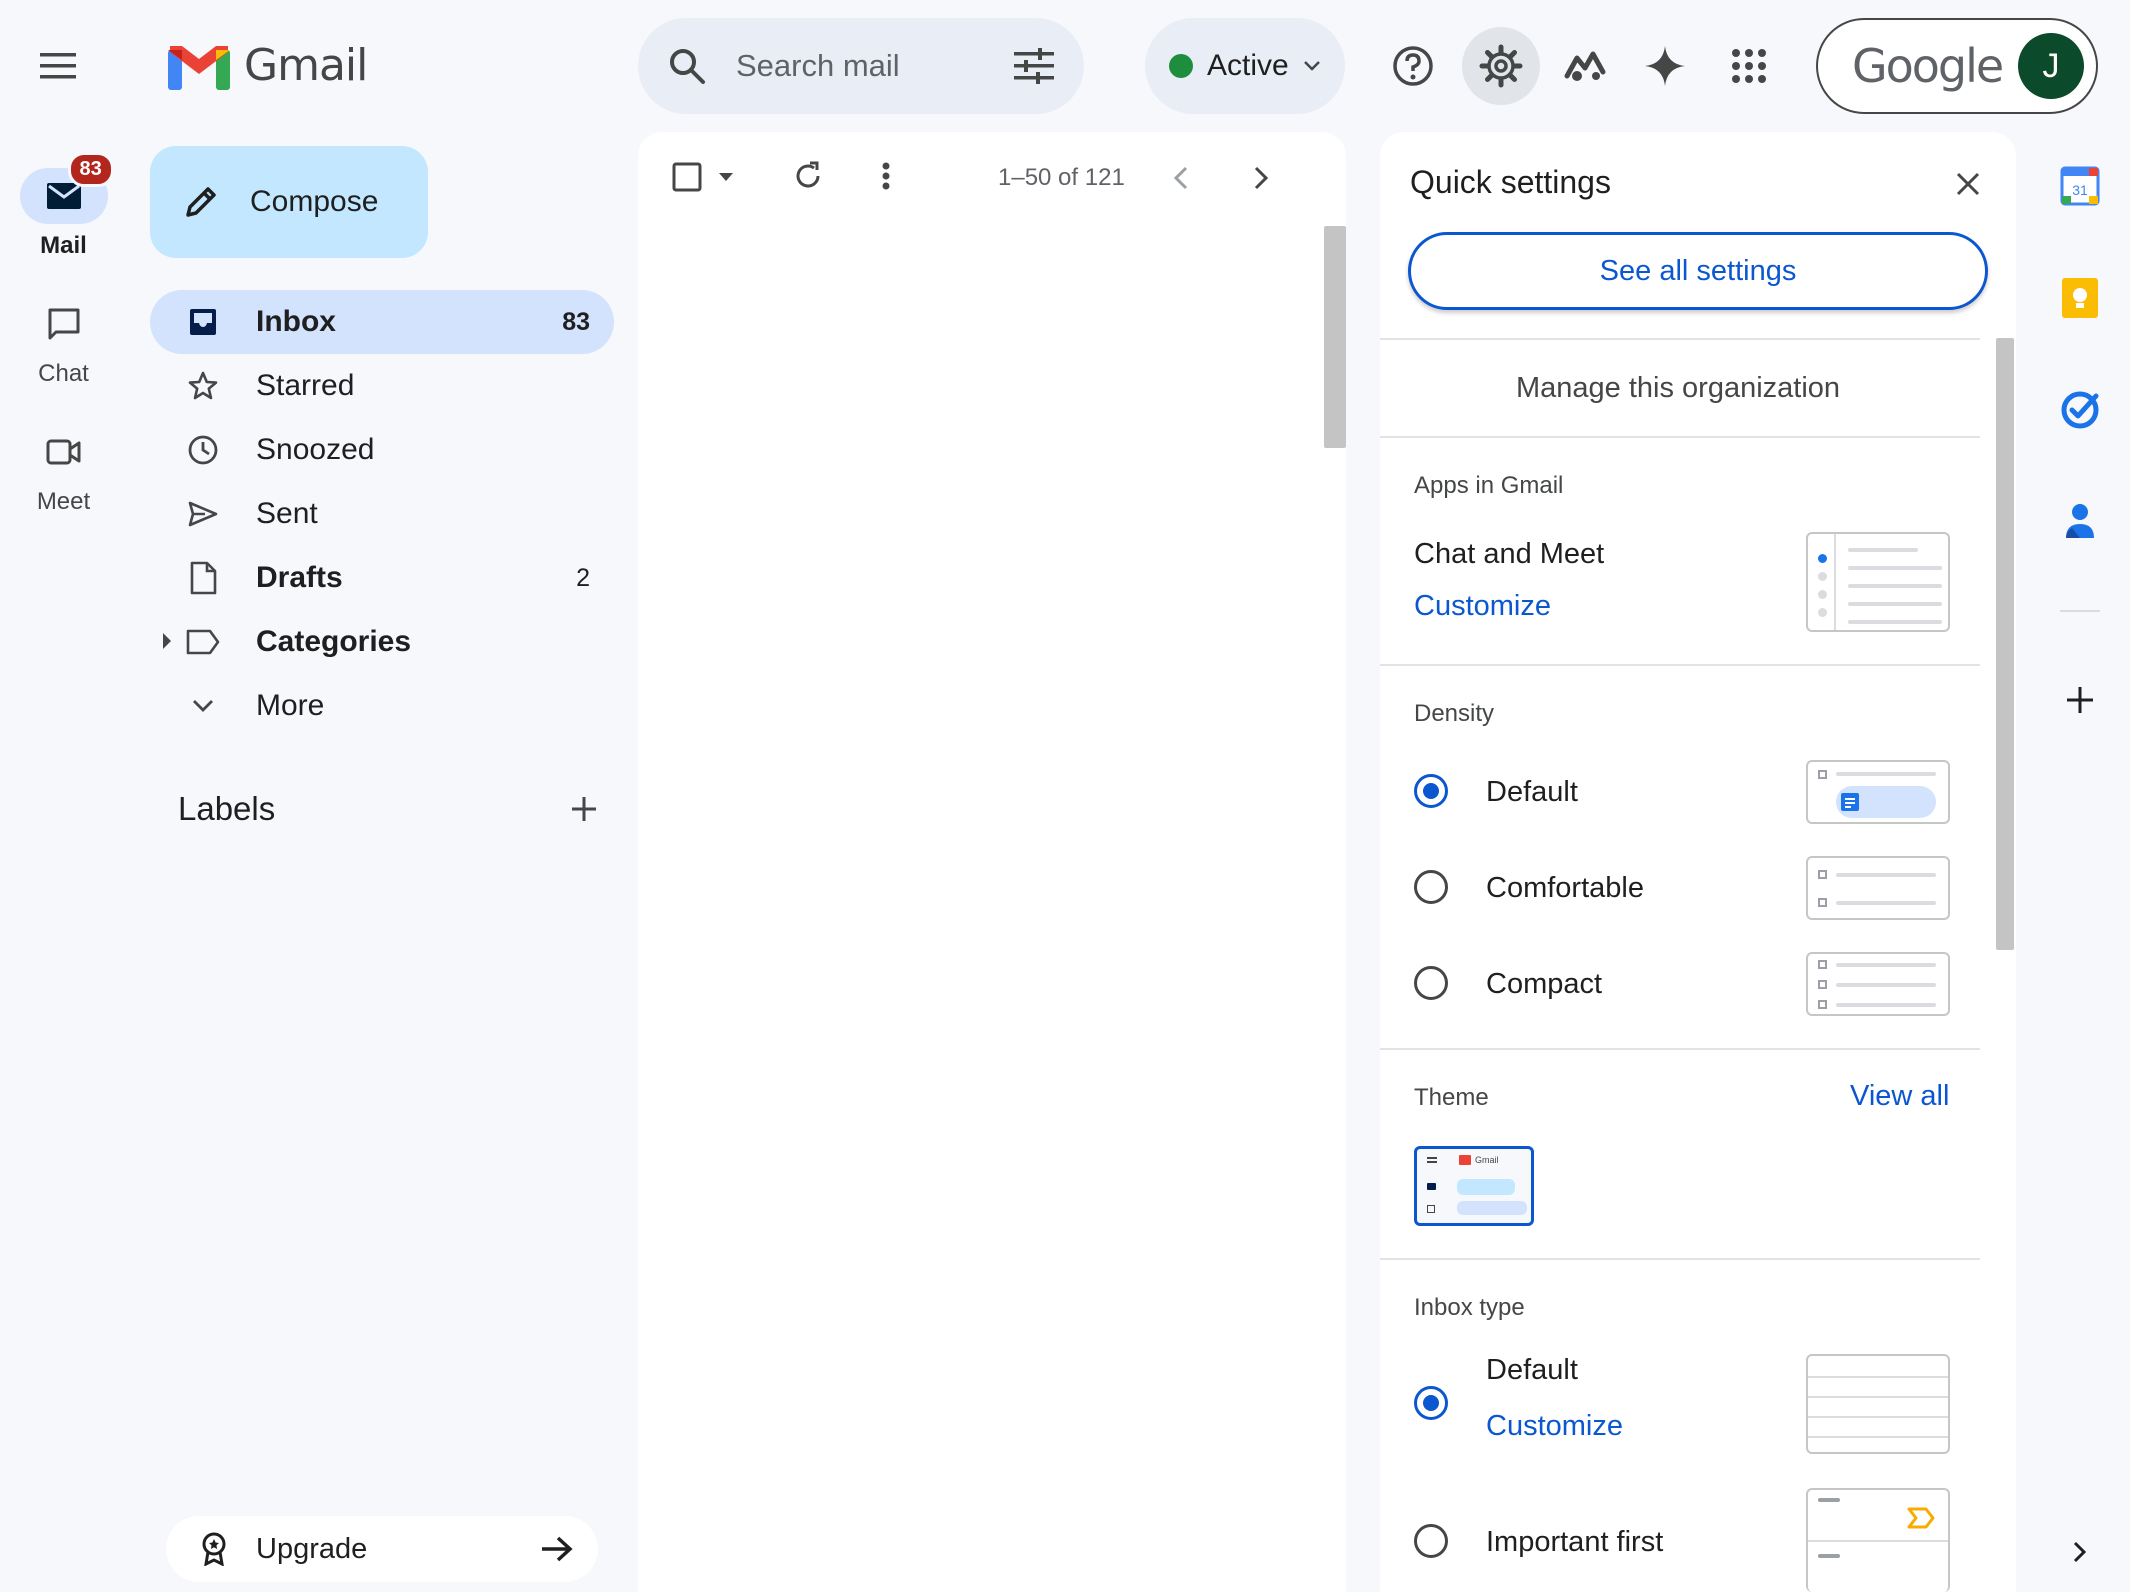 The height and width of the screenshot is (1592, 2130). What do you see at coordinates (1698, 271) in the screenshot?
I see `see-all-settings-button: See all settings` at bounding box center [1698, 271].